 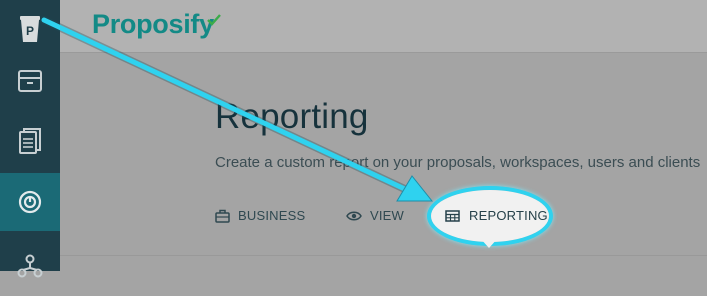 I want to click on proposify-p-logo-icon: P, so click(x=30, y=29).